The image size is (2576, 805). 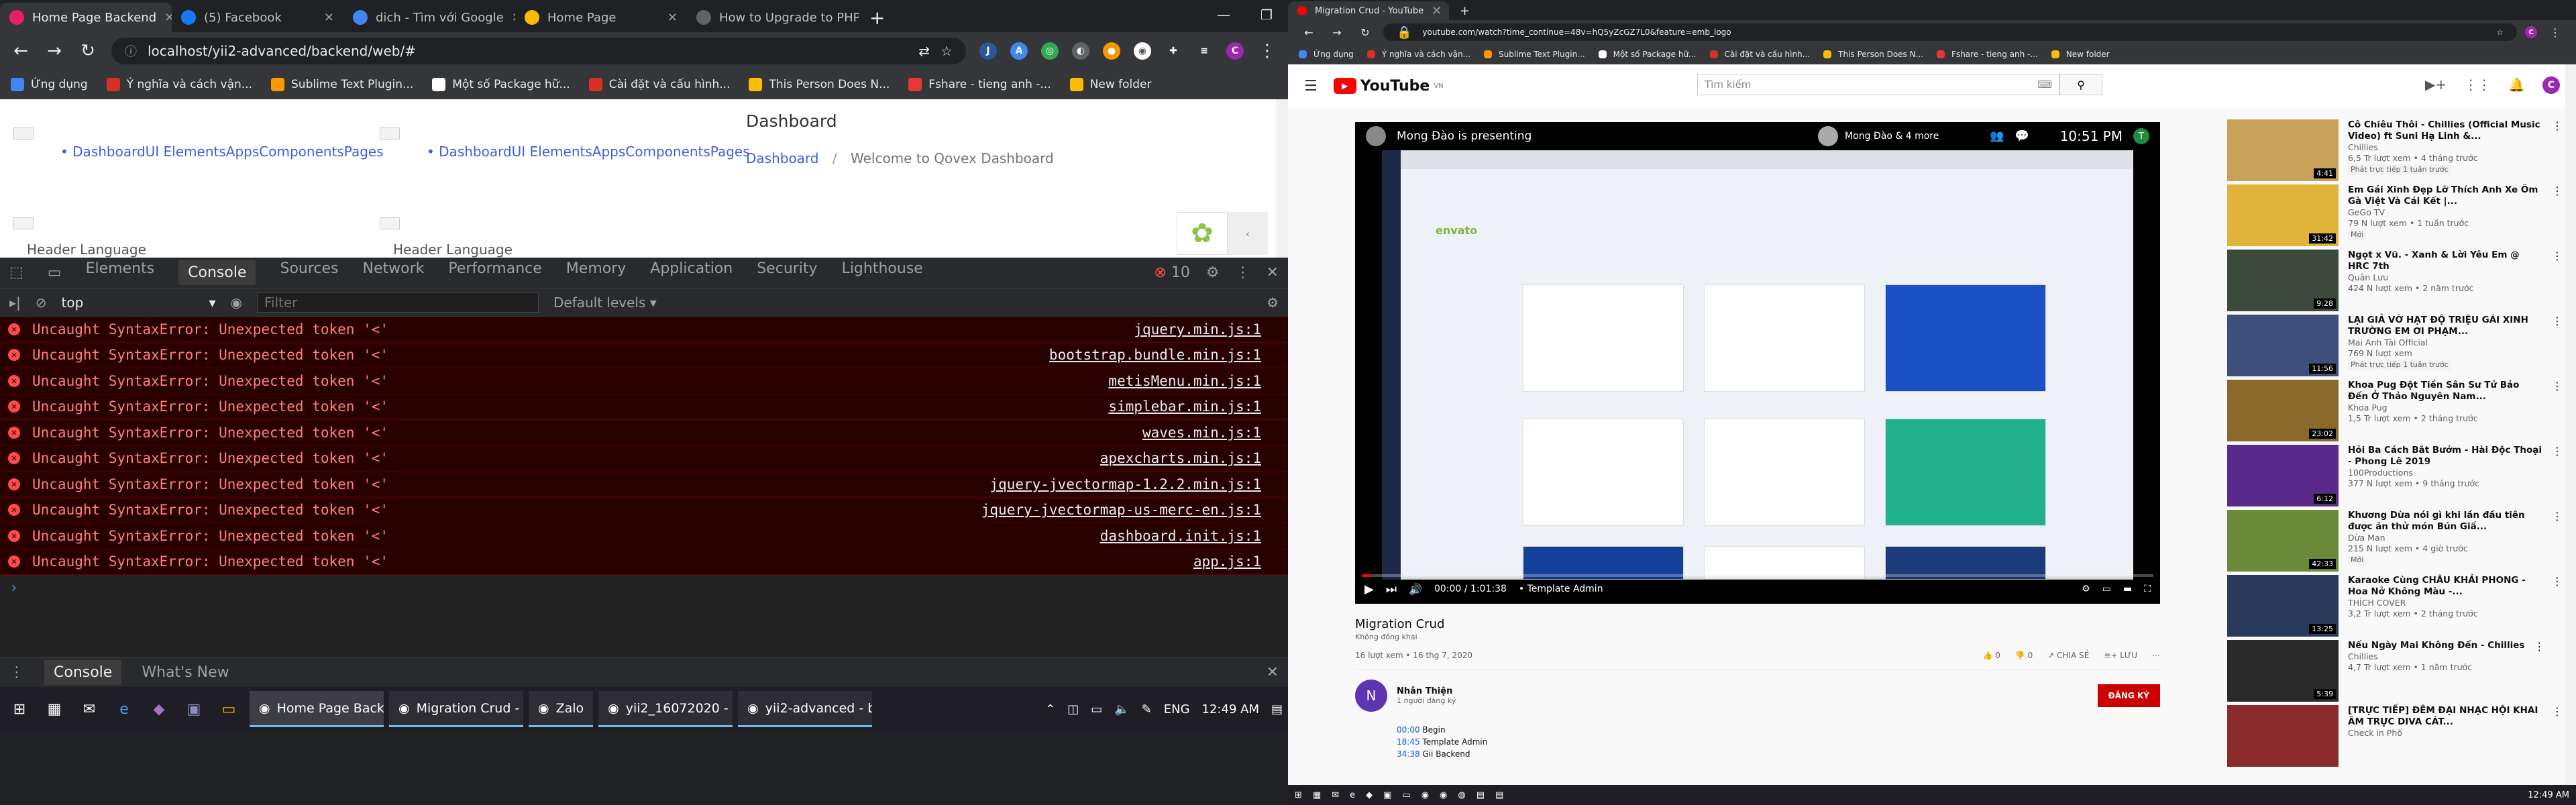 I want to click on error-source-link: simplebar.min.js:1, so click(x=1184, y=406).